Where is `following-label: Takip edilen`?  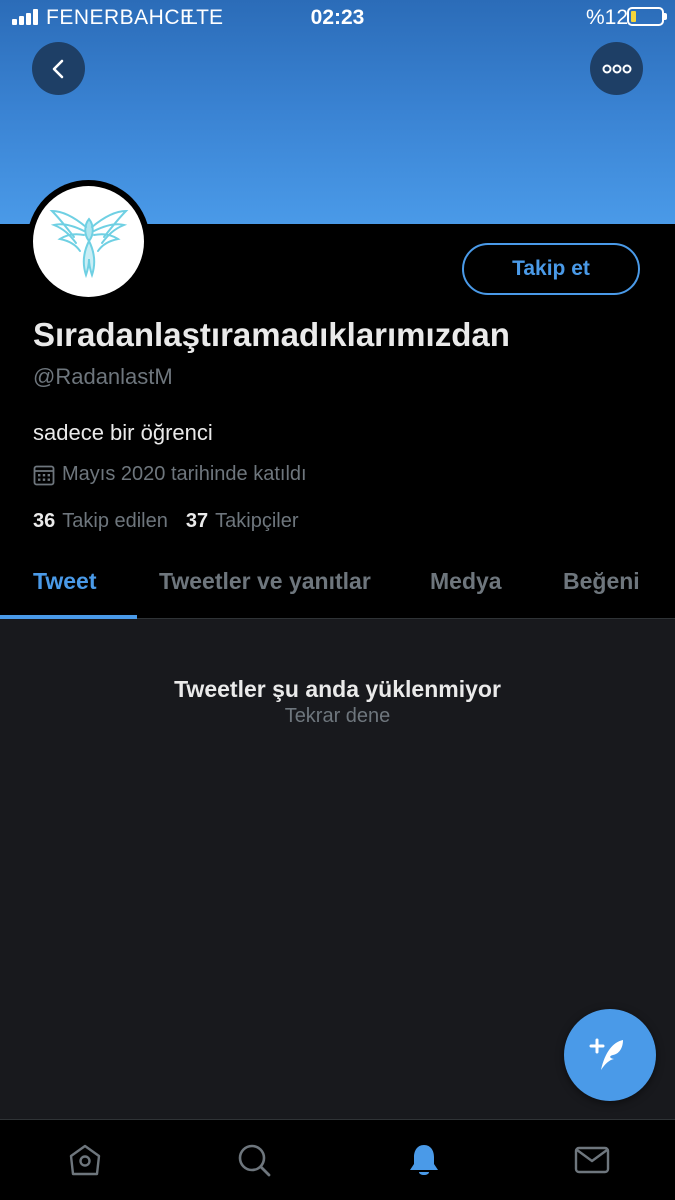 following-label: Takip edilen is located at coordinates (115, 521).